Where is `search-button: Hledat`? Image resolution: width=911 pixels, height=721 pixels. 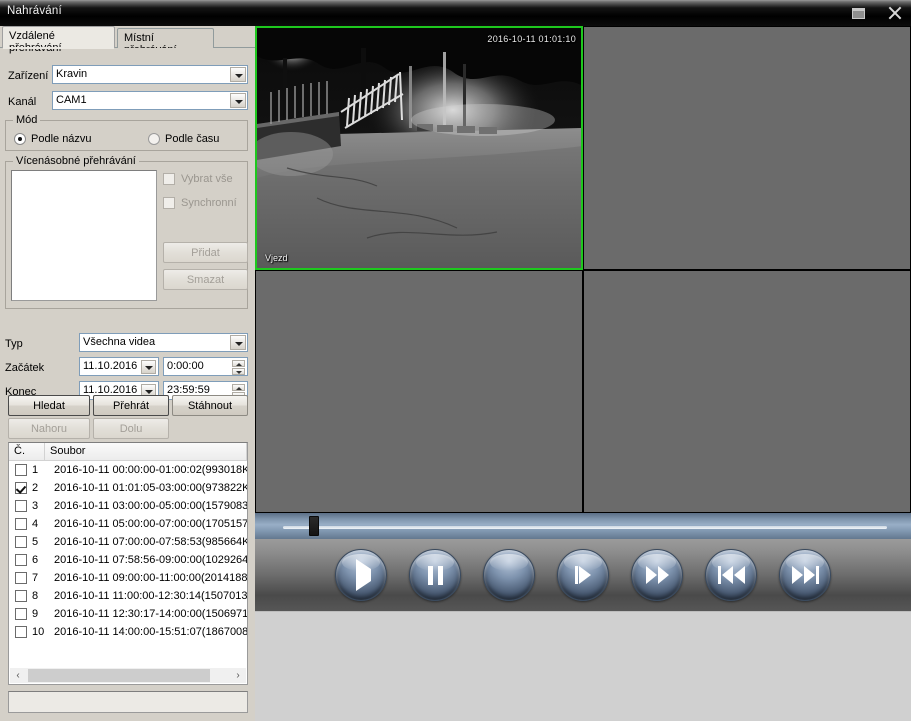 search-button: Hledat is located at coordinates (49, 405).